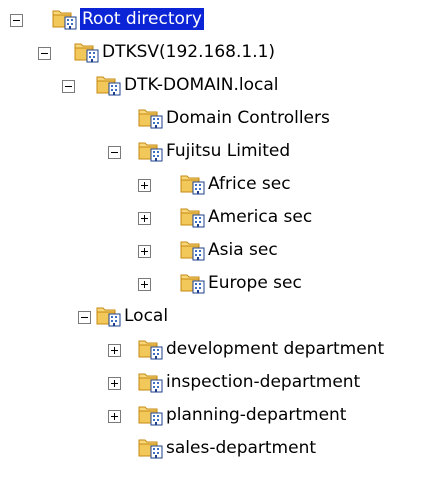 The width and height of the screenshot is (422, 502). What do you see at coordinates (248, 118) in the screenshot?
I see `tree-node-label: Domain Controllers` at bounding box center [248, 118].